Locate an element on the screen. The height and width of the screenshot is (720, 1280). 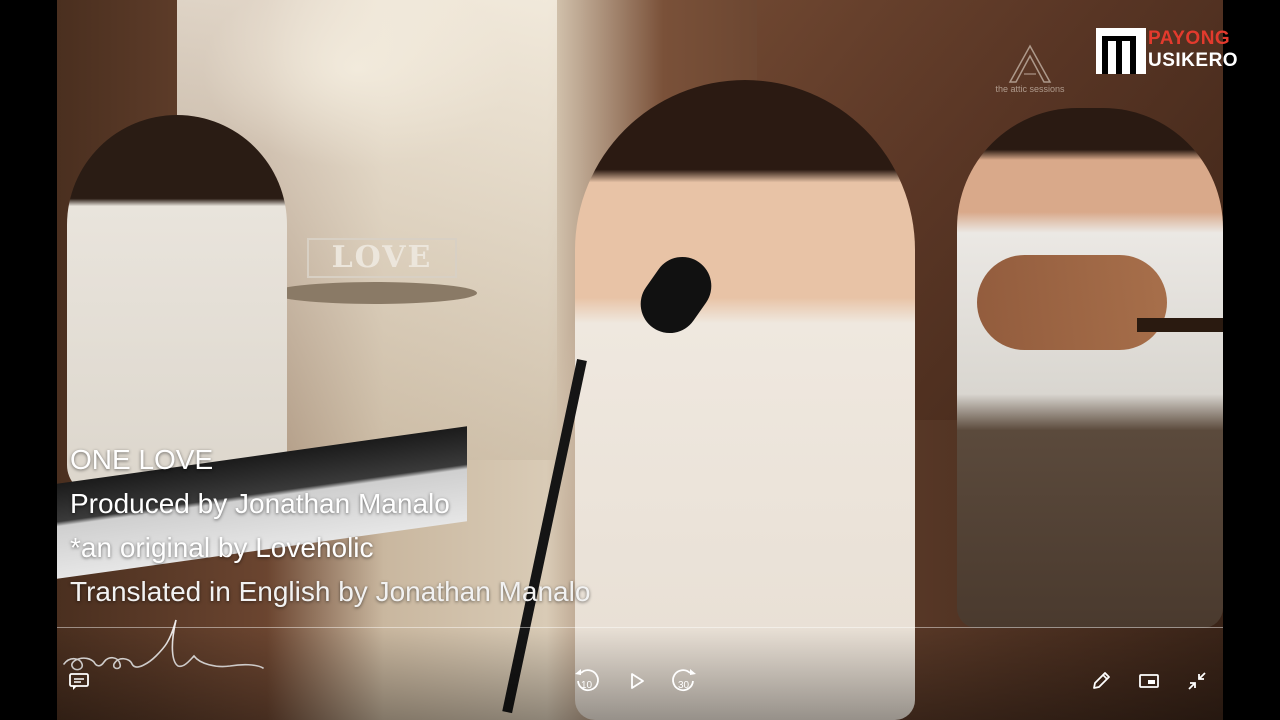
subtitles-button is located at coordinates (79, 681).